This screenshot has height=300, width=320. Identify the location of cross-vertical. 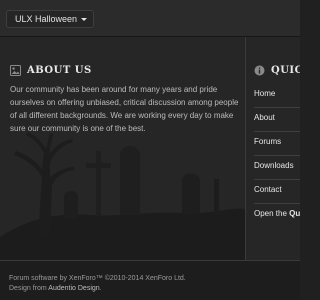
(98, 183).